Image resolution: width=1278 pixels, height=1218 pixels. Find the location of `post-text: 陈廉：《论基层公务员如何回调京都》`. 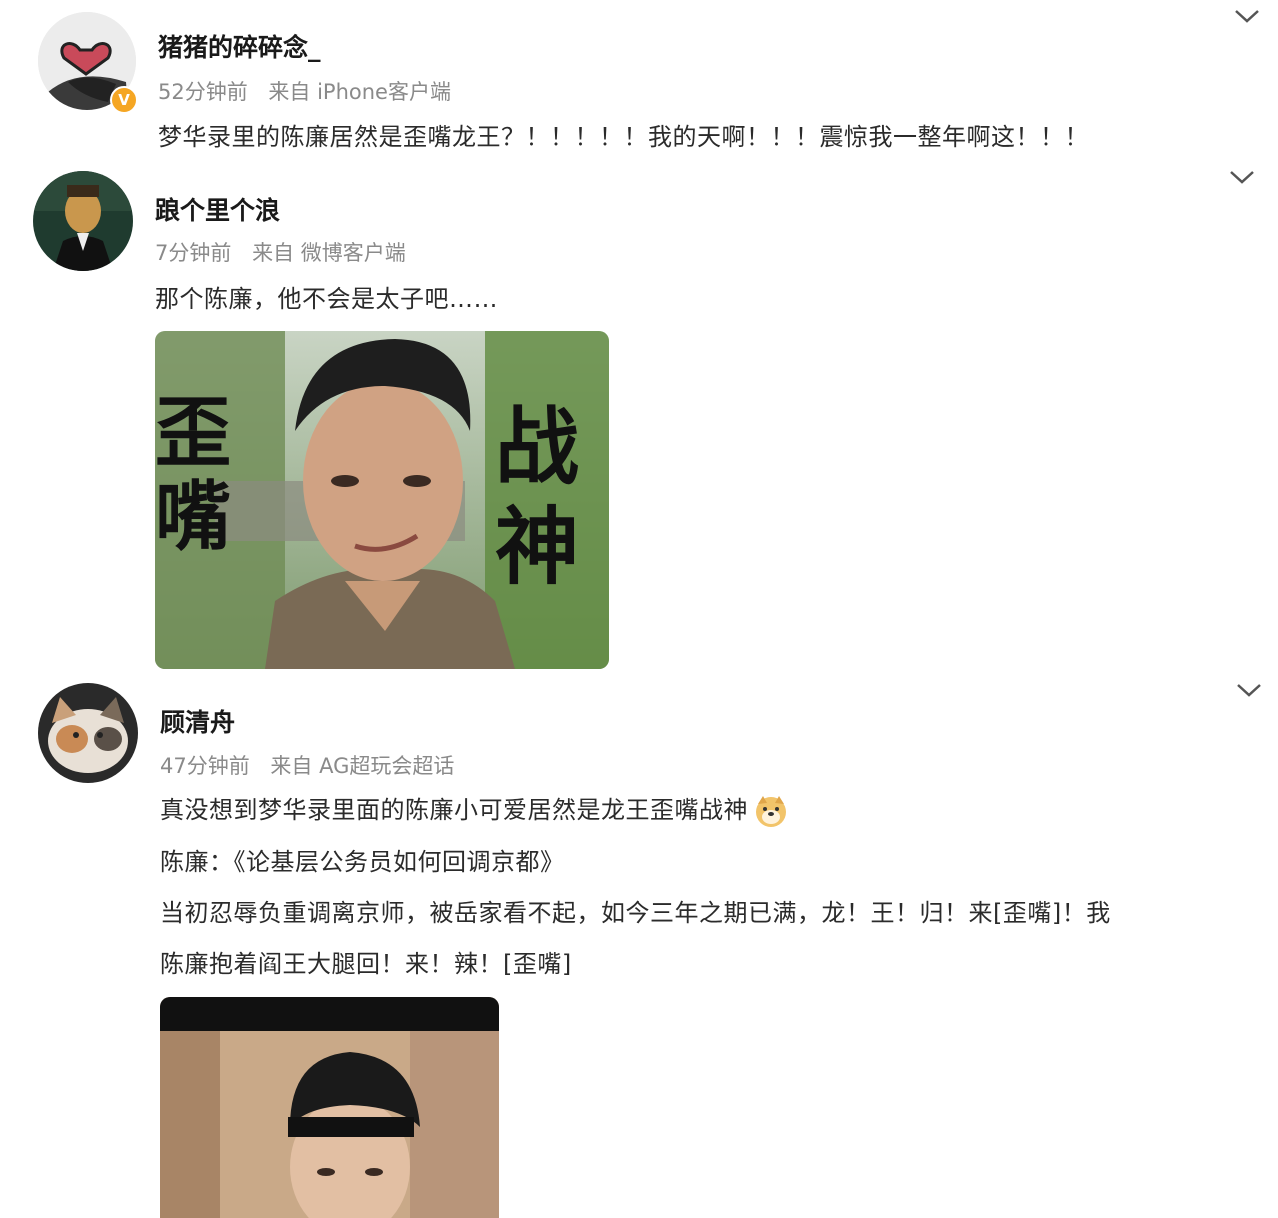

post-text: 陈廉：《论基层公务员如何回调京都》 is located at coordinates (362, 862).